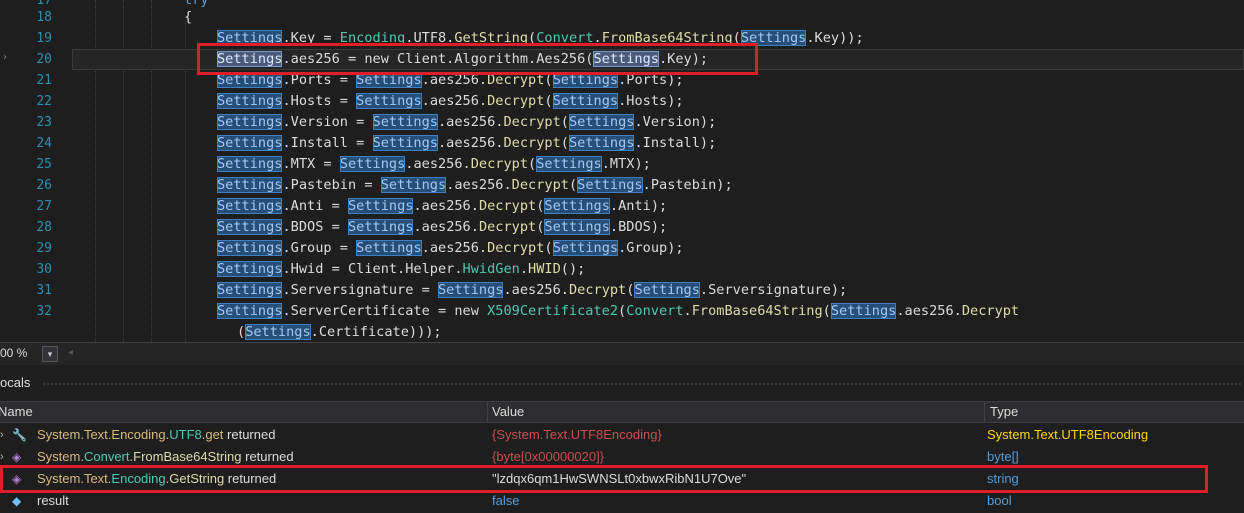  What do you see at coordinates (622, 353) in the screenshot?
I see `zoom-bar: 00 % ▾ ◂` at bounding box center [622, 353].